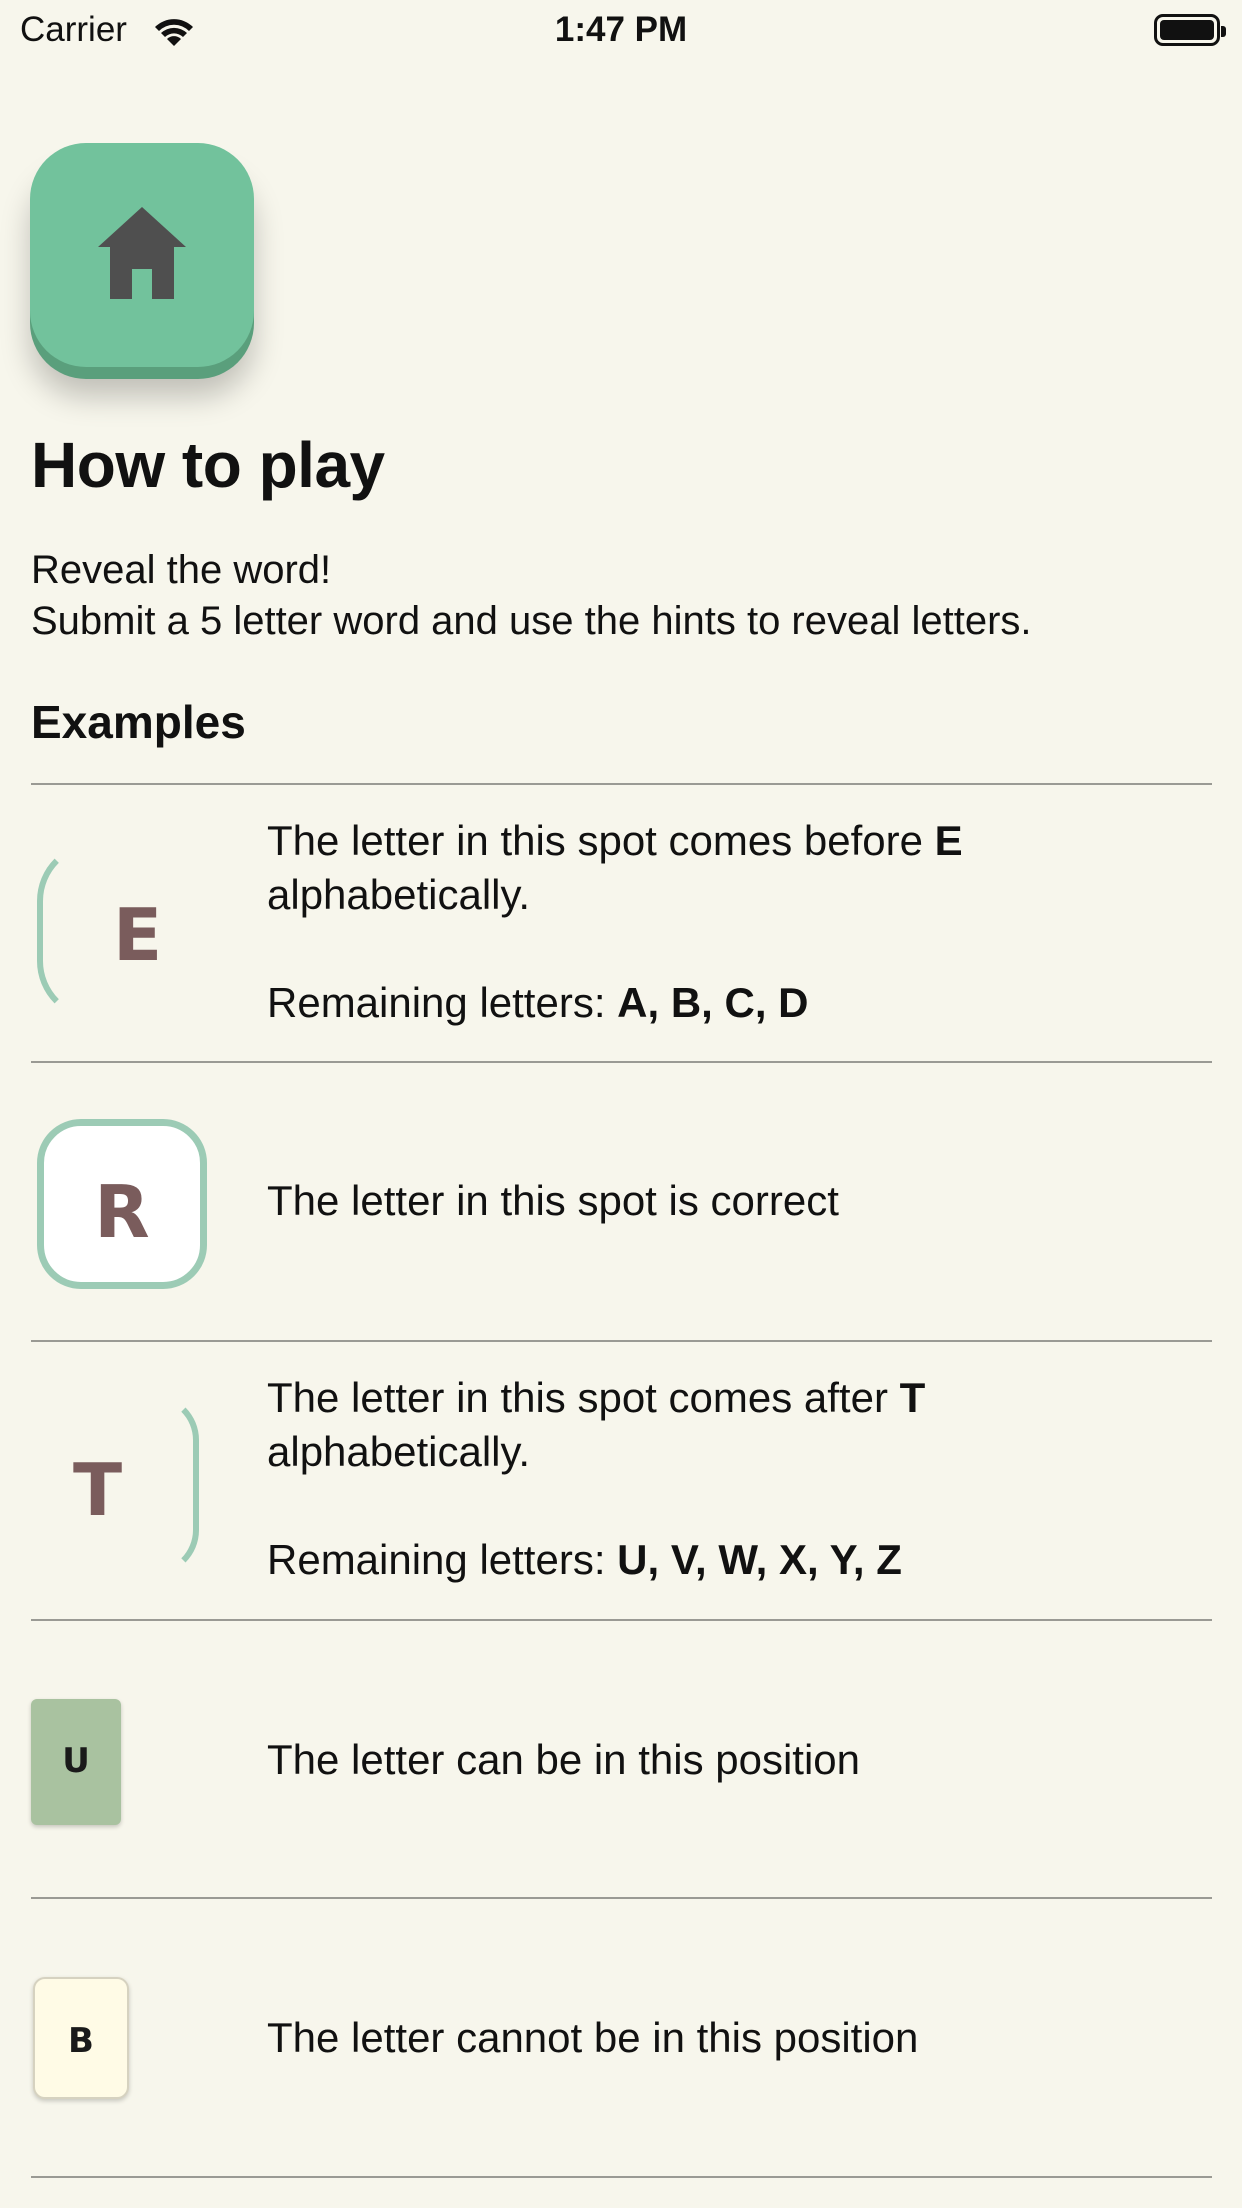 This screenshot has height=2208, width=1242. I want to click on remaining-letters: A, B, C, D, so click(713, 1002).